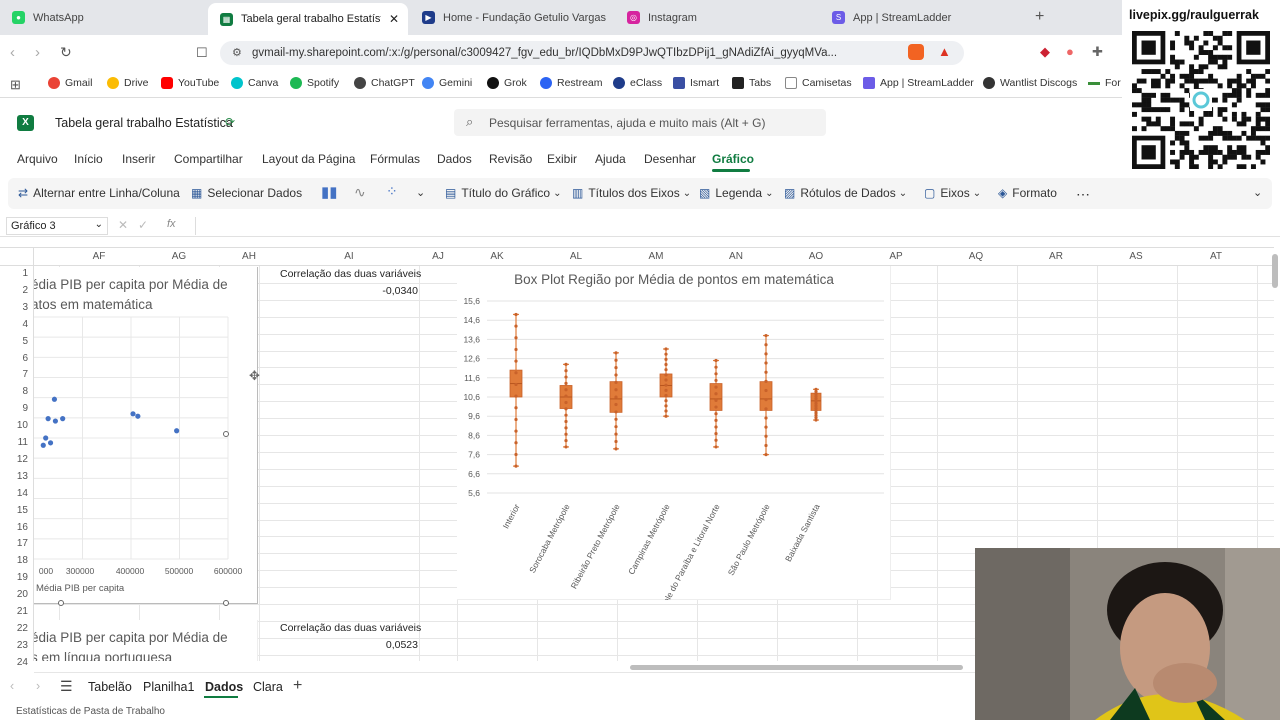 Image resolution: width=1280 pixels, height=720 pixels. Describe the element at coordinates (99, 193) in the screenshot. I see `switch-row-col-button: ⇄ Alternar entre Linha/Coluna` at that location.